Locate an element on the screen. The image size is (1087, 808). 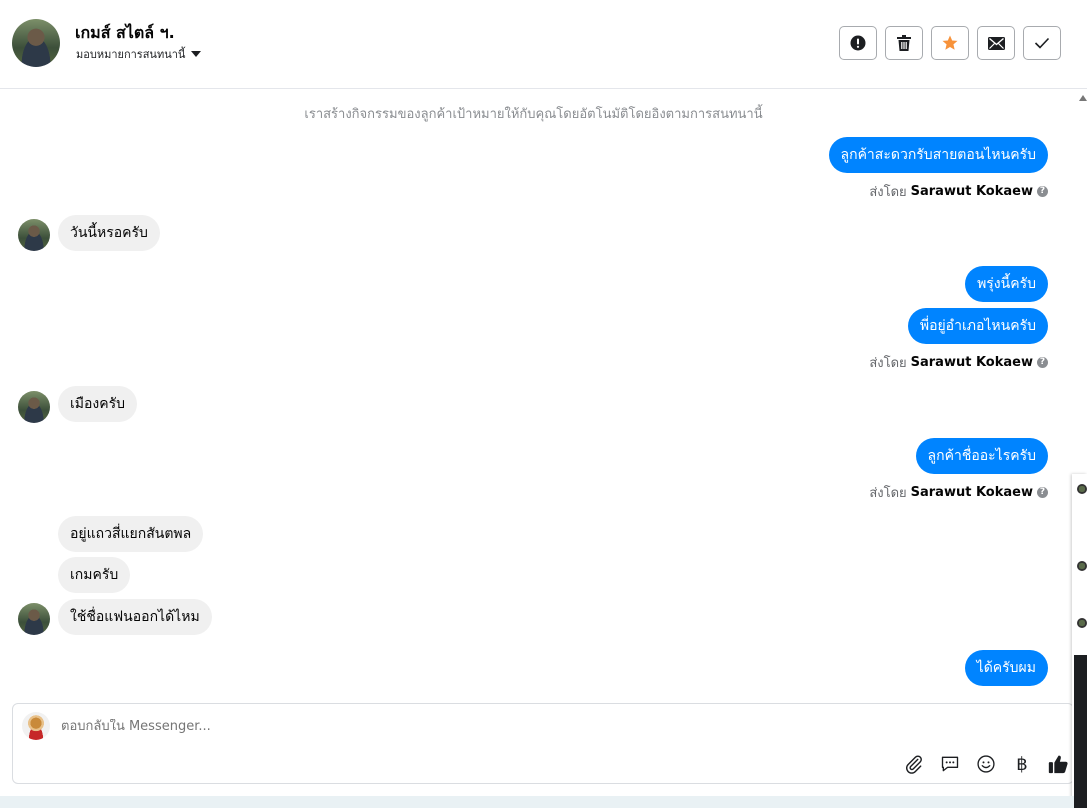
assign-conversation-dropdown: มอบหมายการสนทนานี้ is located at coordinates (139, 54).